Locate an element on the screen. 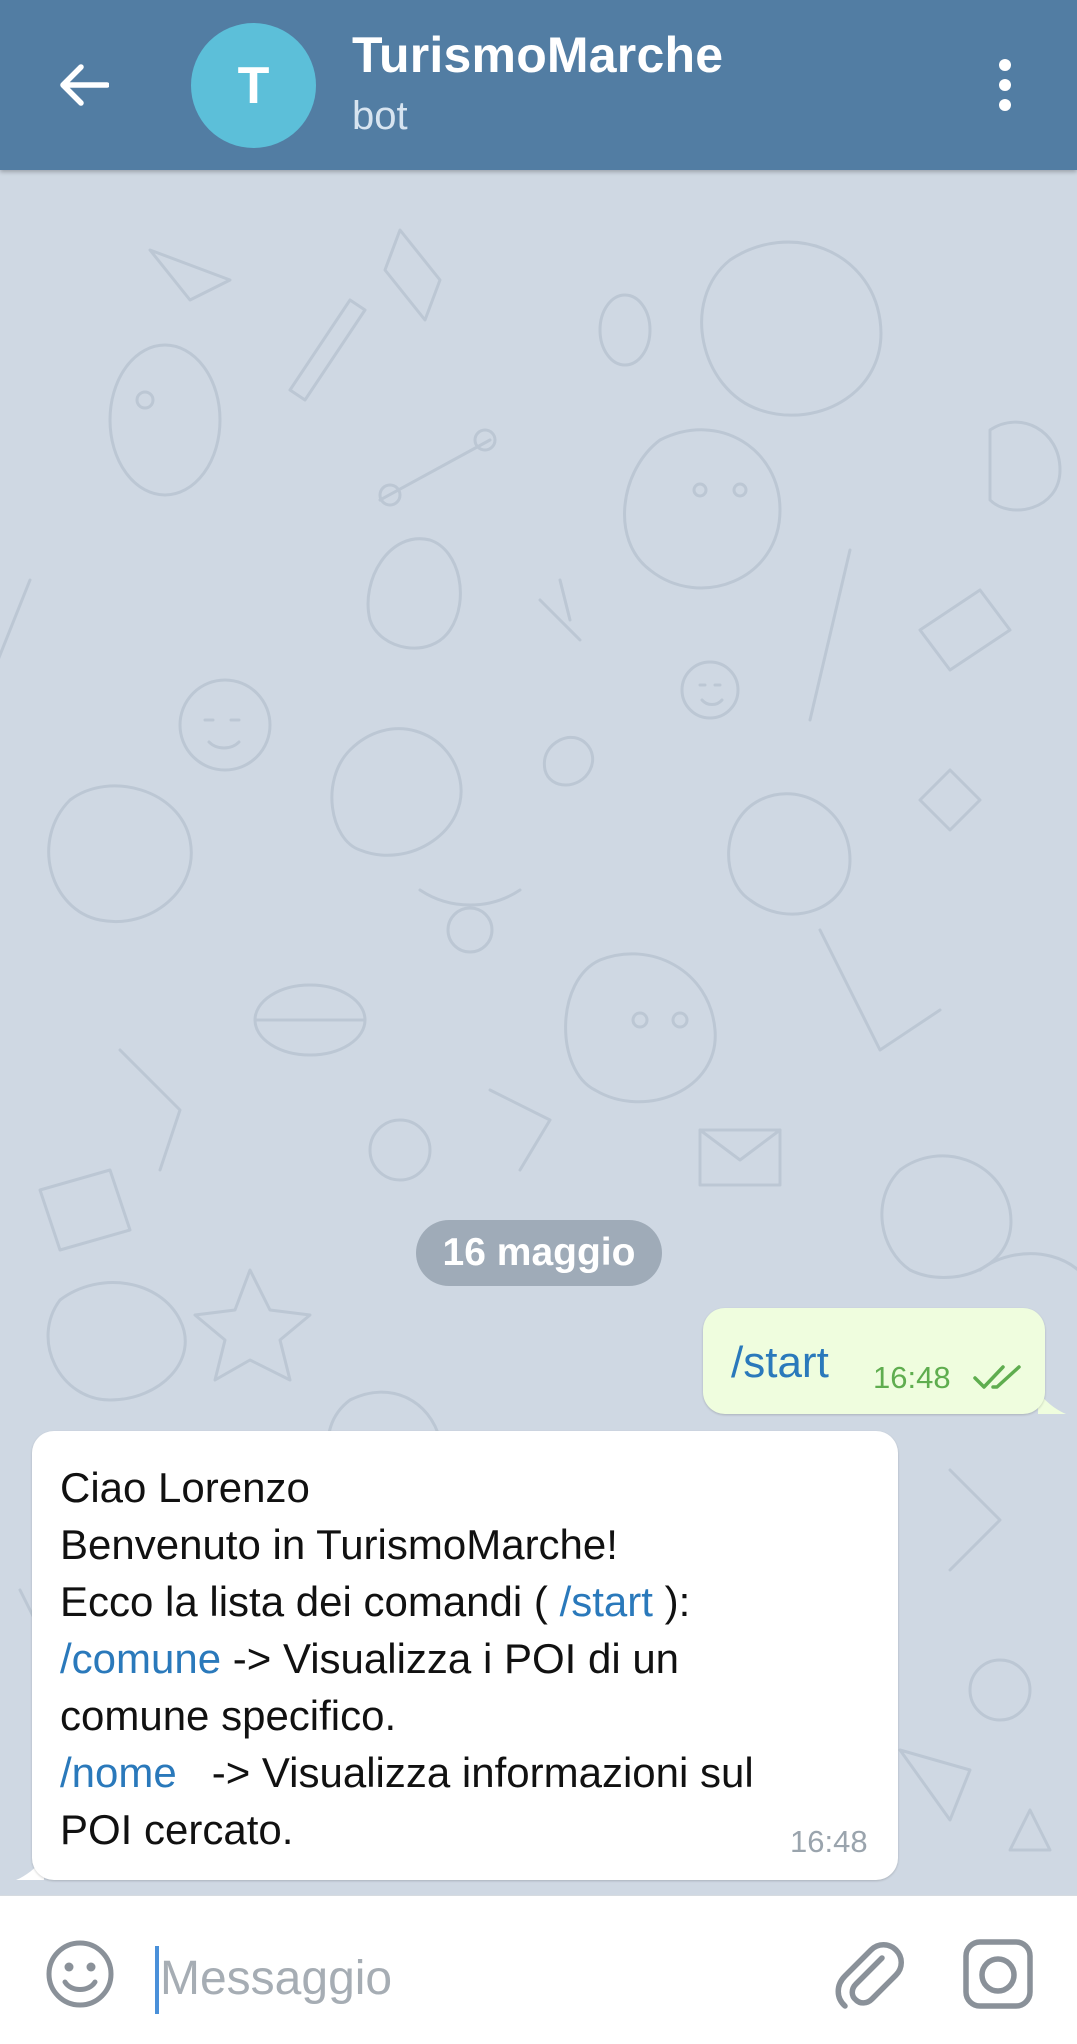 The width and height of the screenshot is (1077, 2044). outgoing-message: /start 16:48 is located at coordinates (874, 1361).